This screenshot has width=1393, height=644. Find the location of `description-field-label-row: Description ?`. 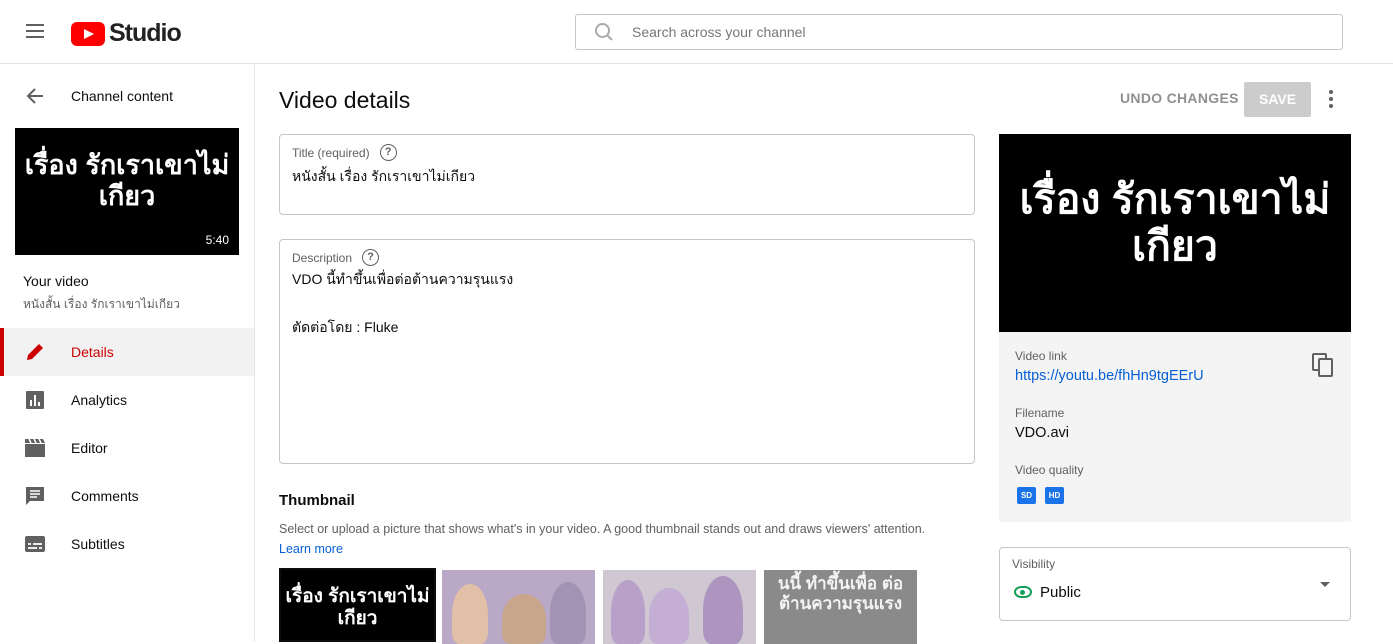

description-field-label-row: Description ? is located at coordinates (336, 257).